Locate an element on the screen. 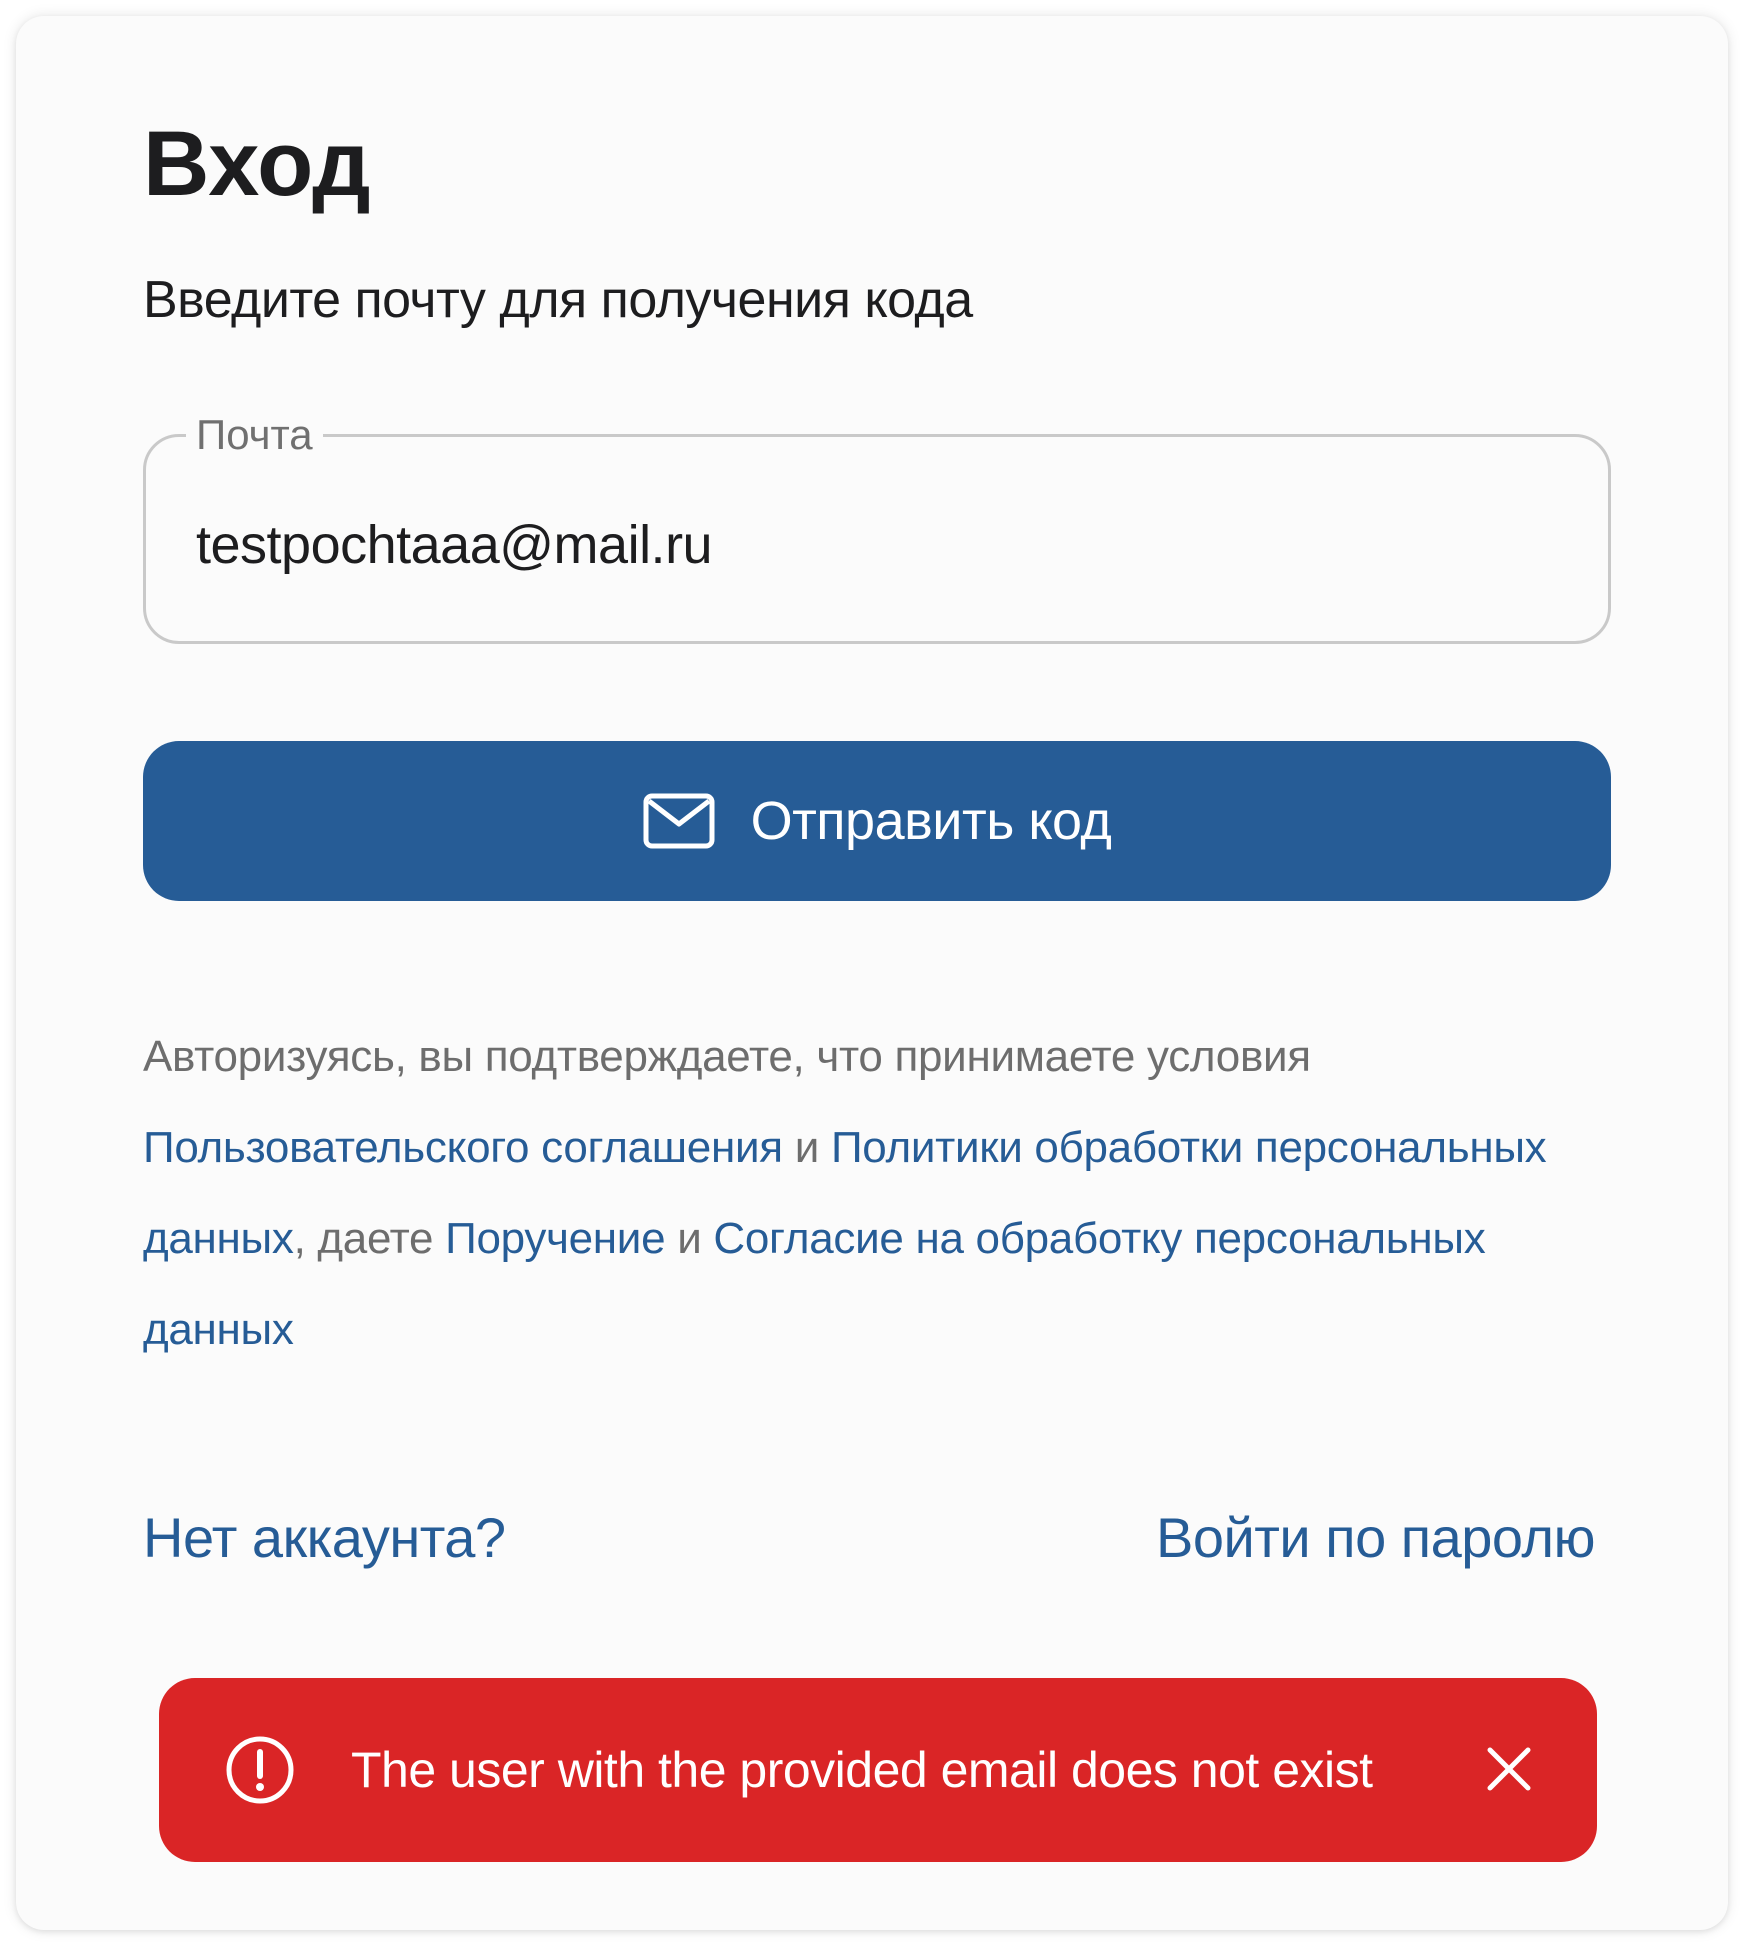 The image size is (1750, 1952). terms-text-and: и is located at coordinates (806, 1147).